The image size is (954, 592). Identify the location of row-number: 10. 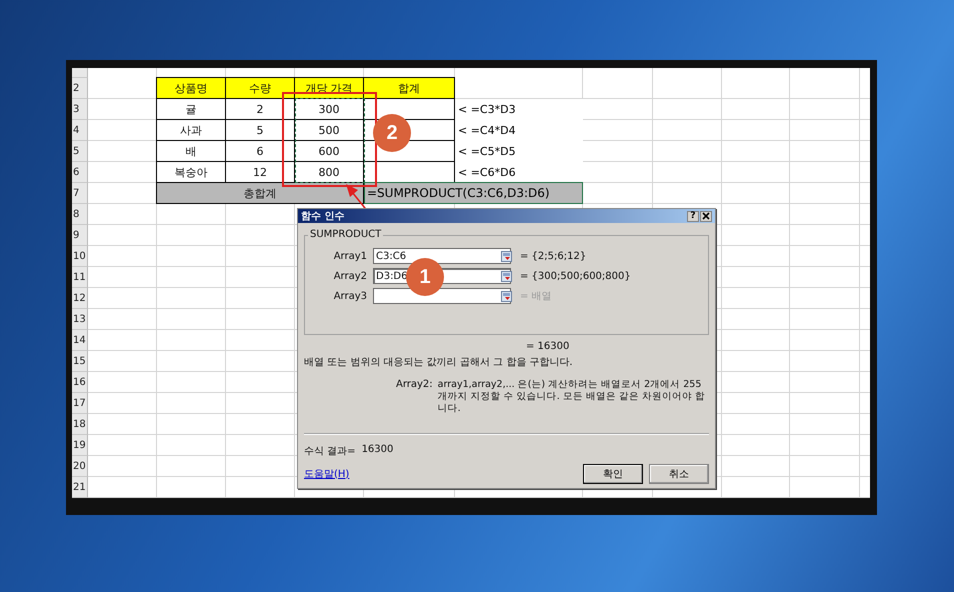
(80, 256).